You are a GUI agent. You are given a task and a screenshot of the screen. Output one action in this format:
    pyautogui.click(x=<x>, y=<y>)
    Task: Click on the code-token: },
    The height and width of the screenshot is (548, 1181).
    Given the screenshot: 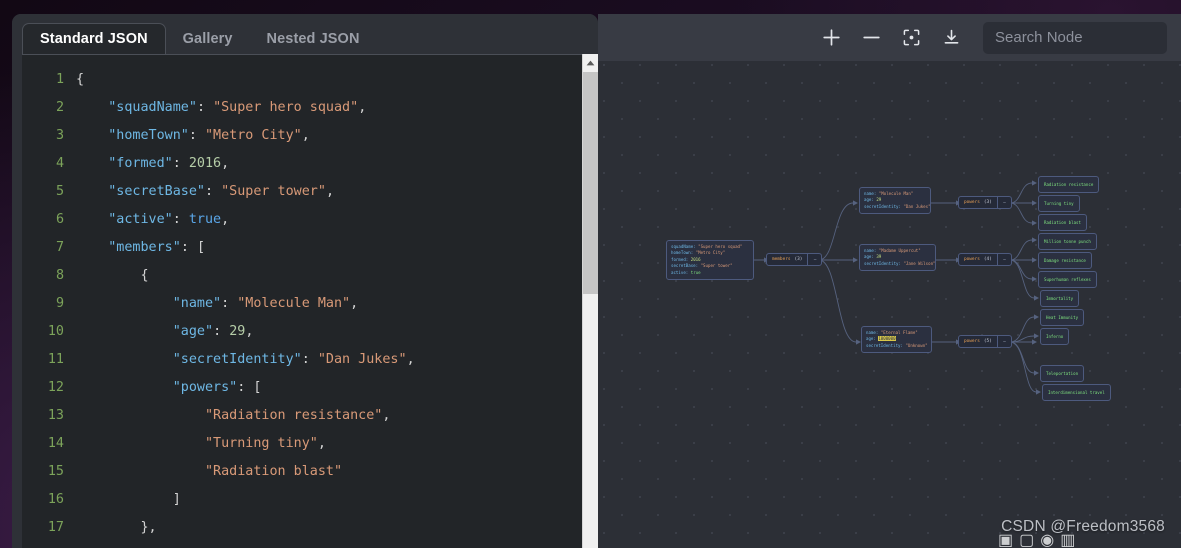 What is the action you would take?
    pyautogui.click(x=148, y=527)
    